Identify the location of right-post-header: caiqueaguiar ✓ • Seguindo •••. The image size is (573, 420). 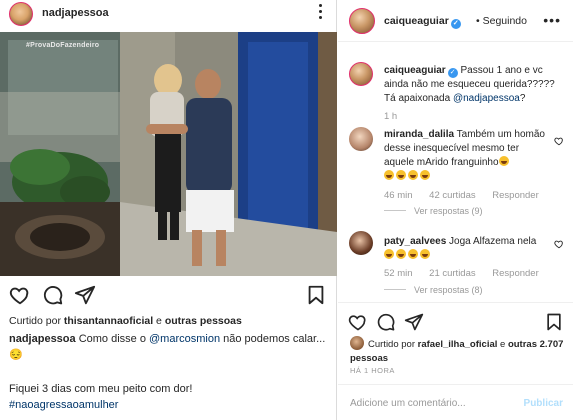
(455, 21).